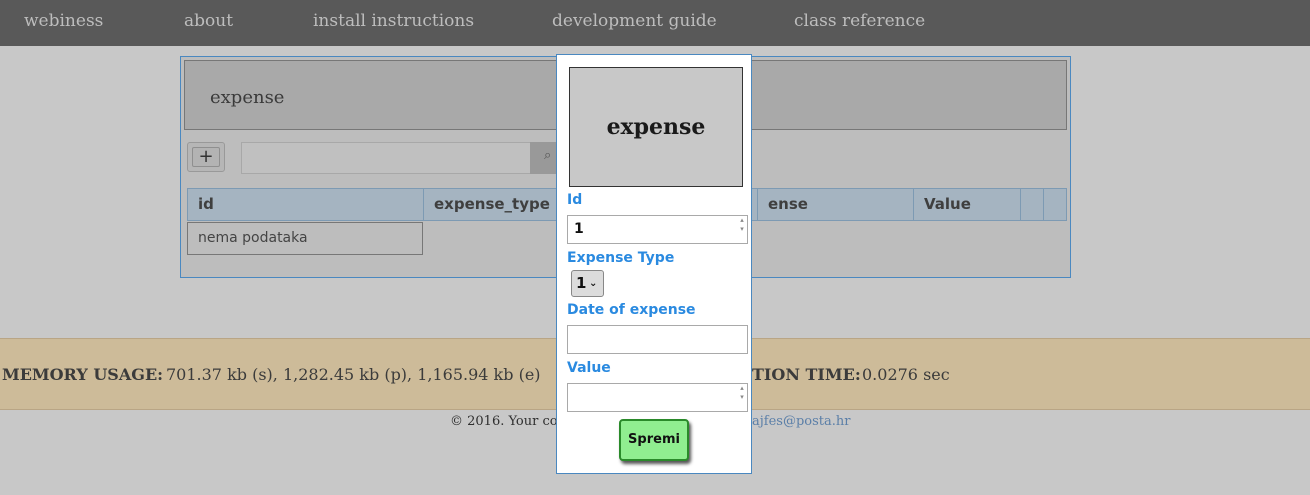  Describe the element at coordinates (742, 229) in the screenshot. I see `id-spinner-icon: ▴ ▾` at that location.